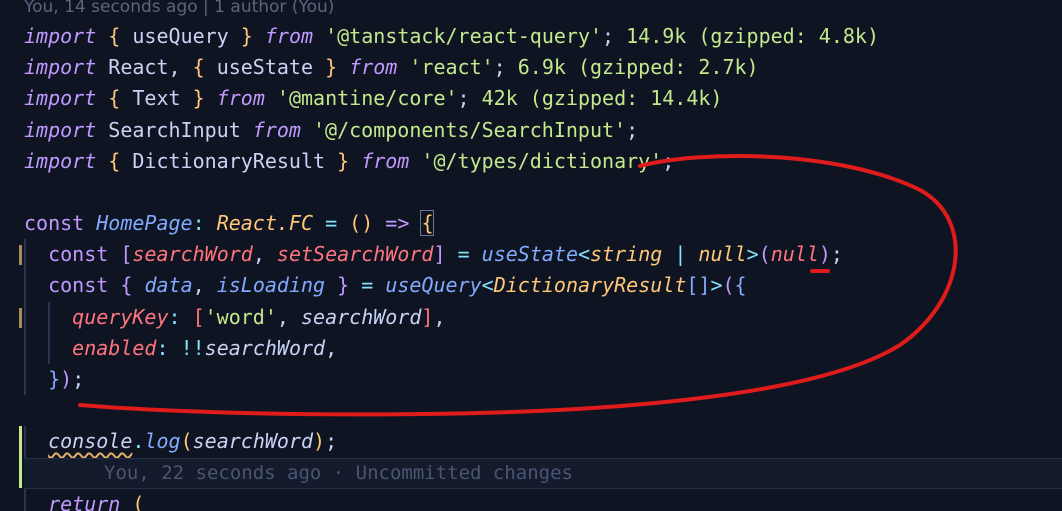  I want to click on type-annotation: React.FC, so click(265, 223).